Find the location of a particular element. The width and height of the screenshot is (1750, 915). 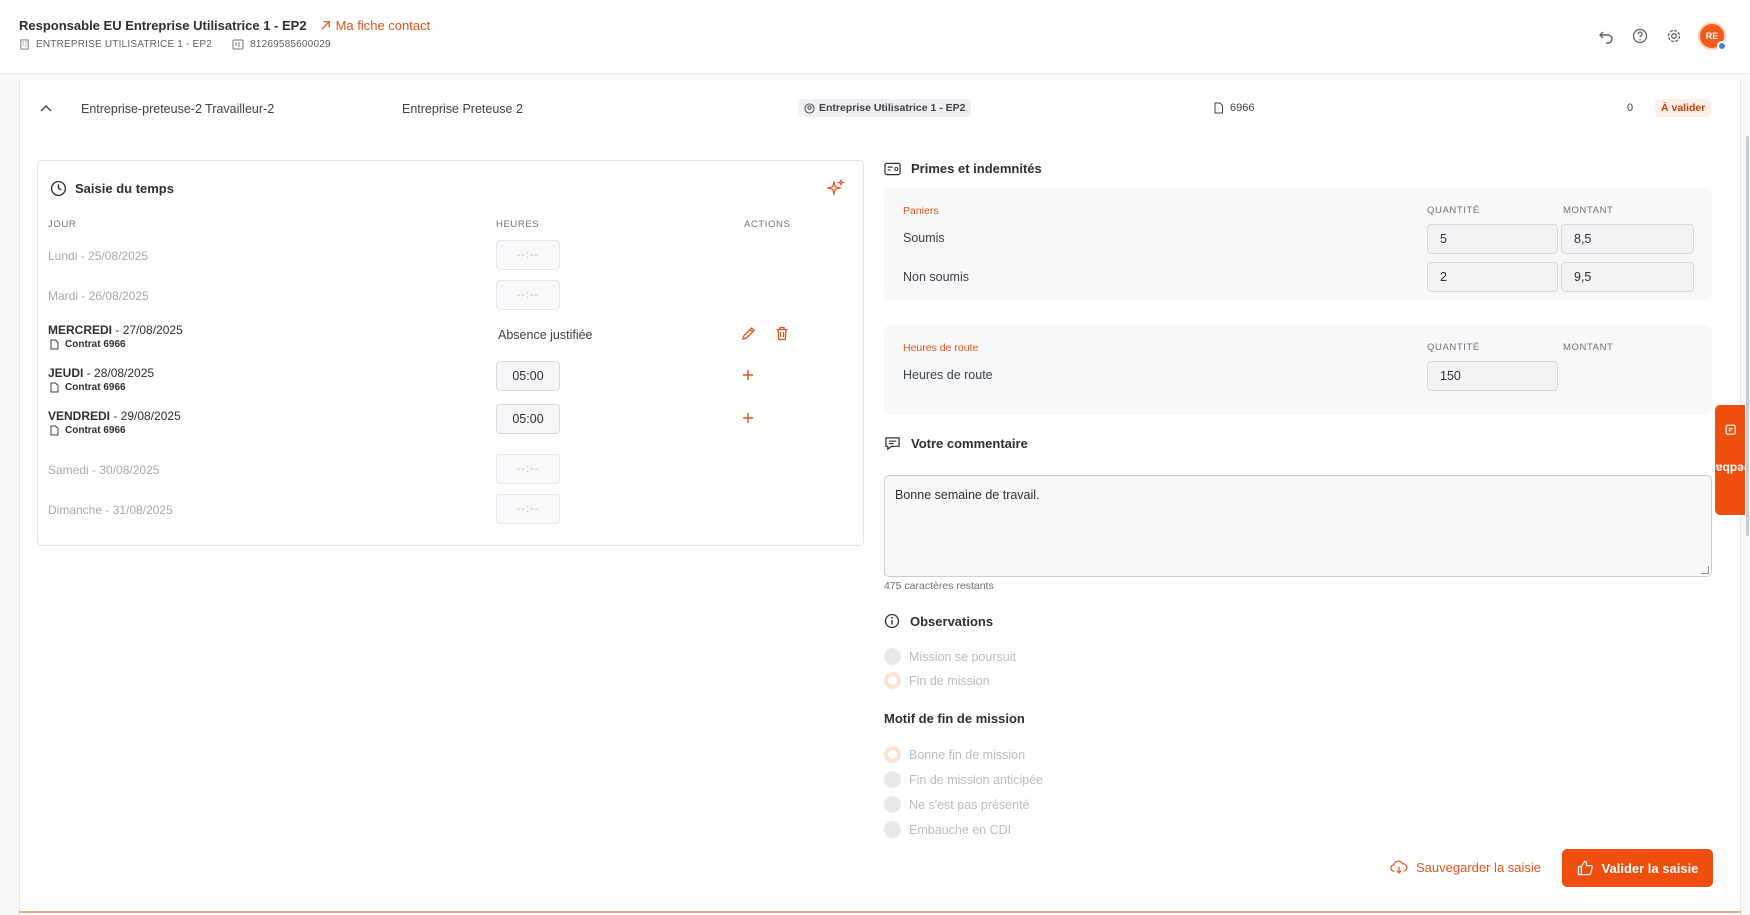

motif-option-cdi: Embauche en CDI is located at coordinates (947, 829).